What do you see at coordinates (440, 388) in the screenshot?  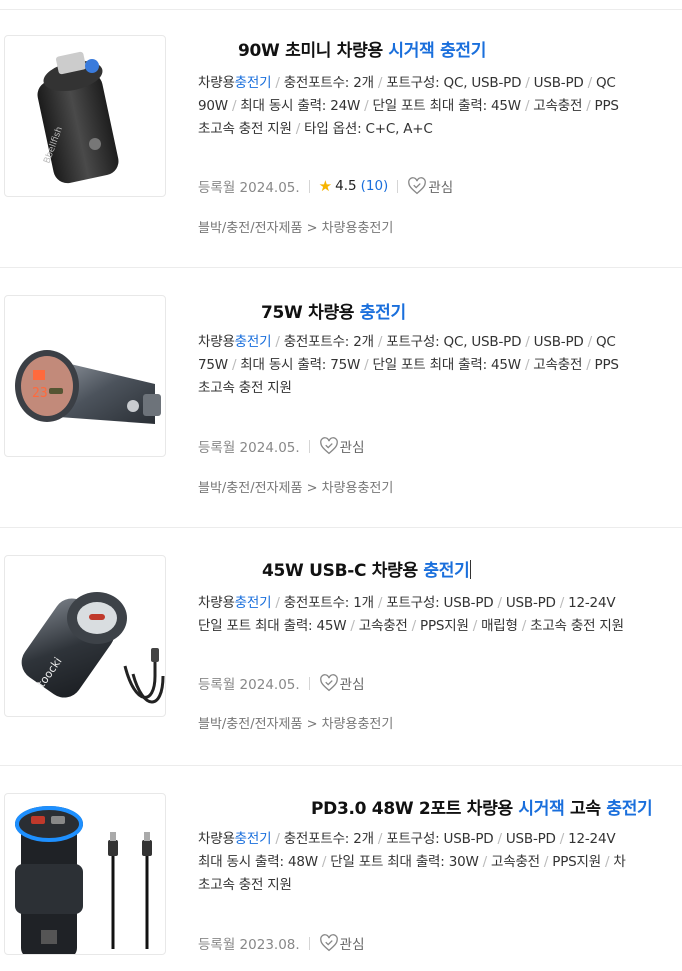 I see `spec-line: 초고속 충전 지원` at bounding box center [440, 388].